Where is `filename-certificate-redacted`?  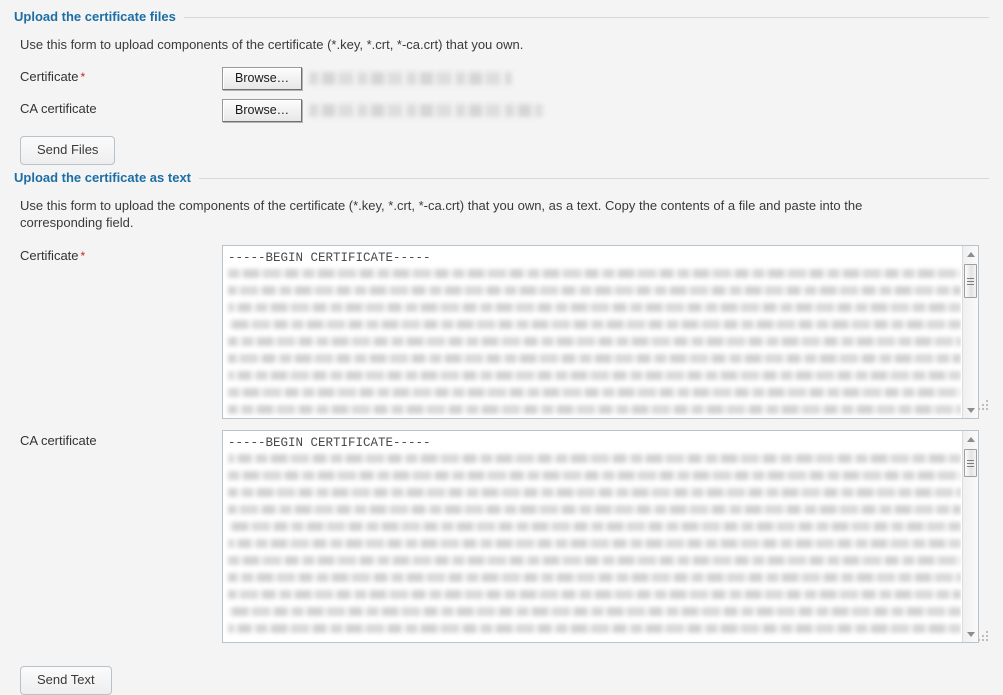
filename-certificate-redacted is located at coordinates (411, 78).